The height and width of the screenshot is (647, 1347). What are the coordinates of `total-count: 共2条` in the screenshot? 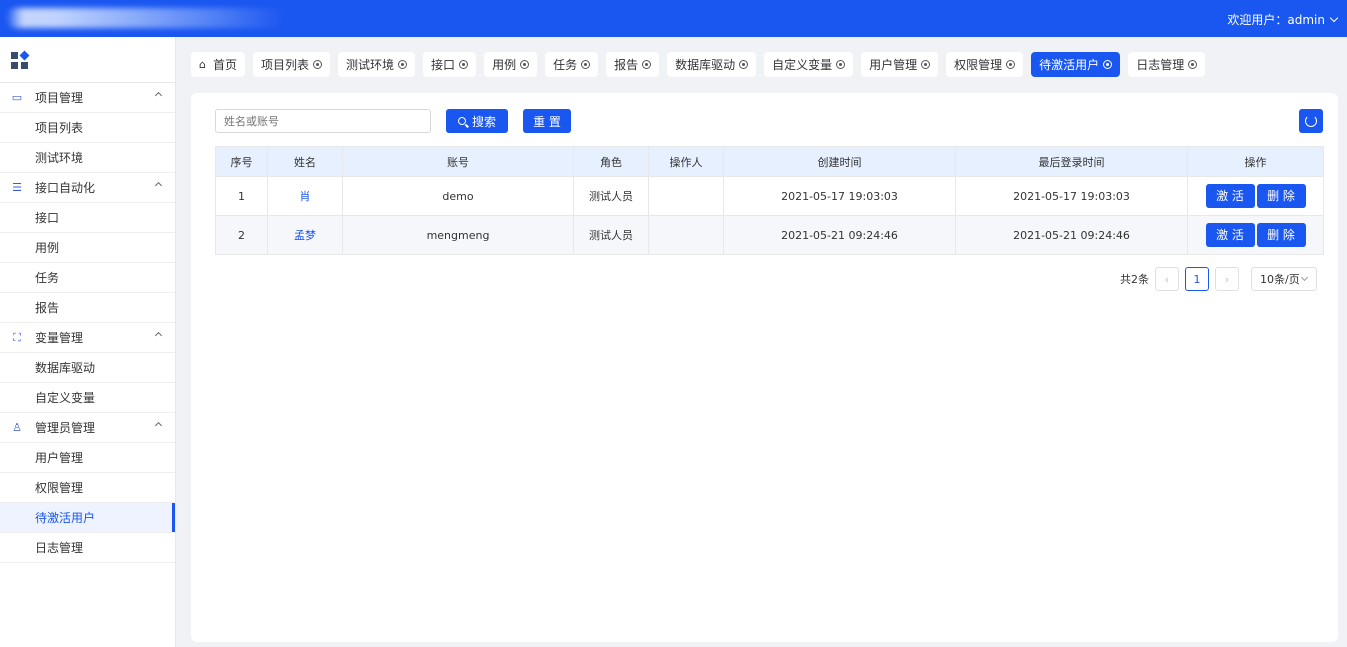 It's located at (1134, 279).